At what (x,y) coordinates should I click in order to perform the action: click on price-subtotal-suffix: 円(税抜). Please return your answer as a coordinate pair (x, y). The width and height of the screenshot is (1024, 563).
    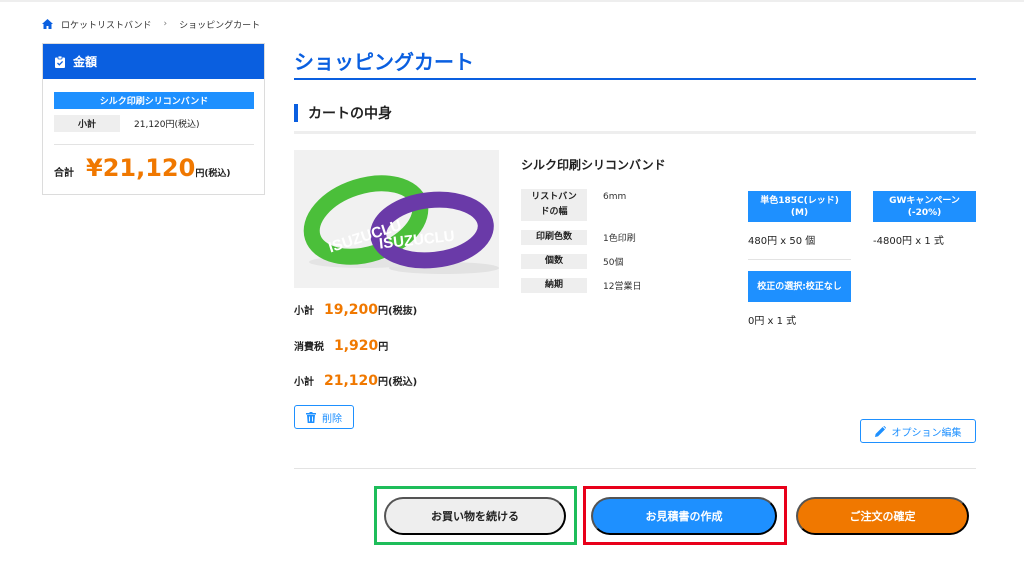
    Looking at the image, I should click on (398, 311).